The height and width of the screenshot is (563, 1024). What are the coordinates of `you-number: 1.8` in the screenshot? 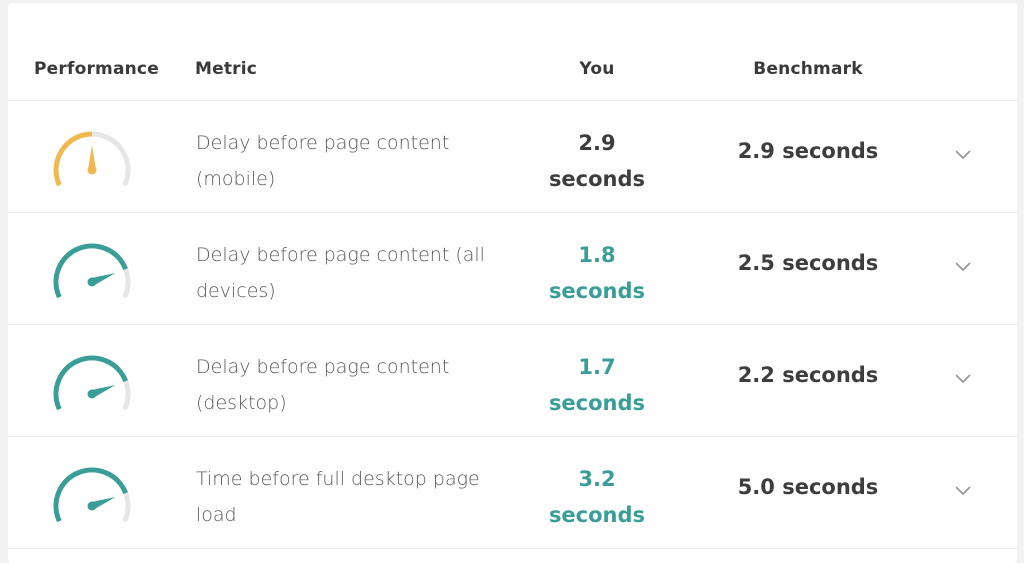 It's located at (597, 255).